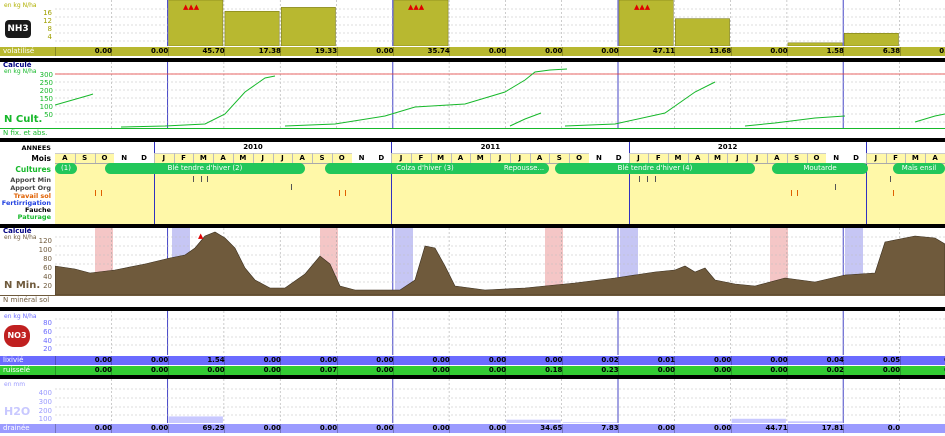 The image size is (945, 436). I want to click on h2o-row-label: drainée, so click(16, 428).